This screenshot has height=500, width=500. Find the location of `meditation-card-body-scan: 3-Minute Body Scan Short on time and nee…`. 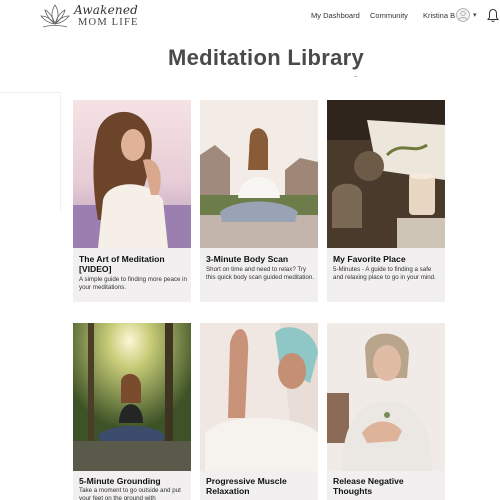

meditation-card-body-scan: 3-Minute Body Scan Short on time and nee… is located at coordinates (259, 201).